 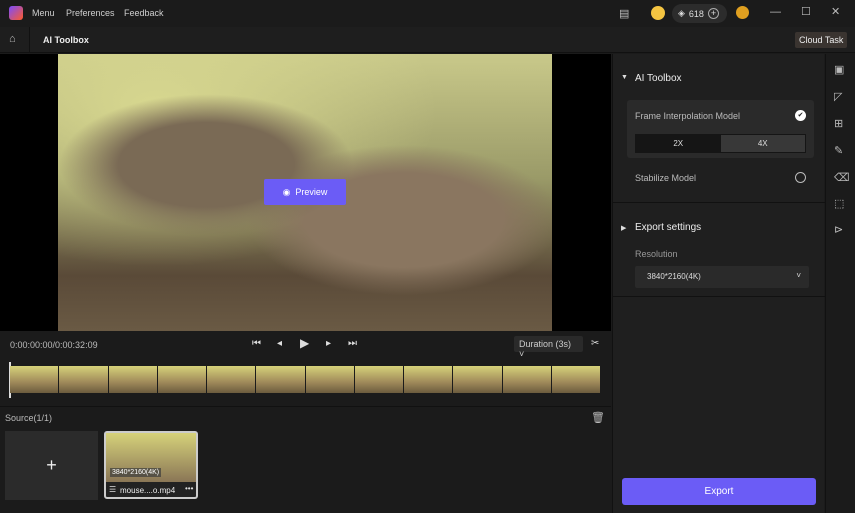 I want to click on check-icon: ✔, so click(x=800, y=115).